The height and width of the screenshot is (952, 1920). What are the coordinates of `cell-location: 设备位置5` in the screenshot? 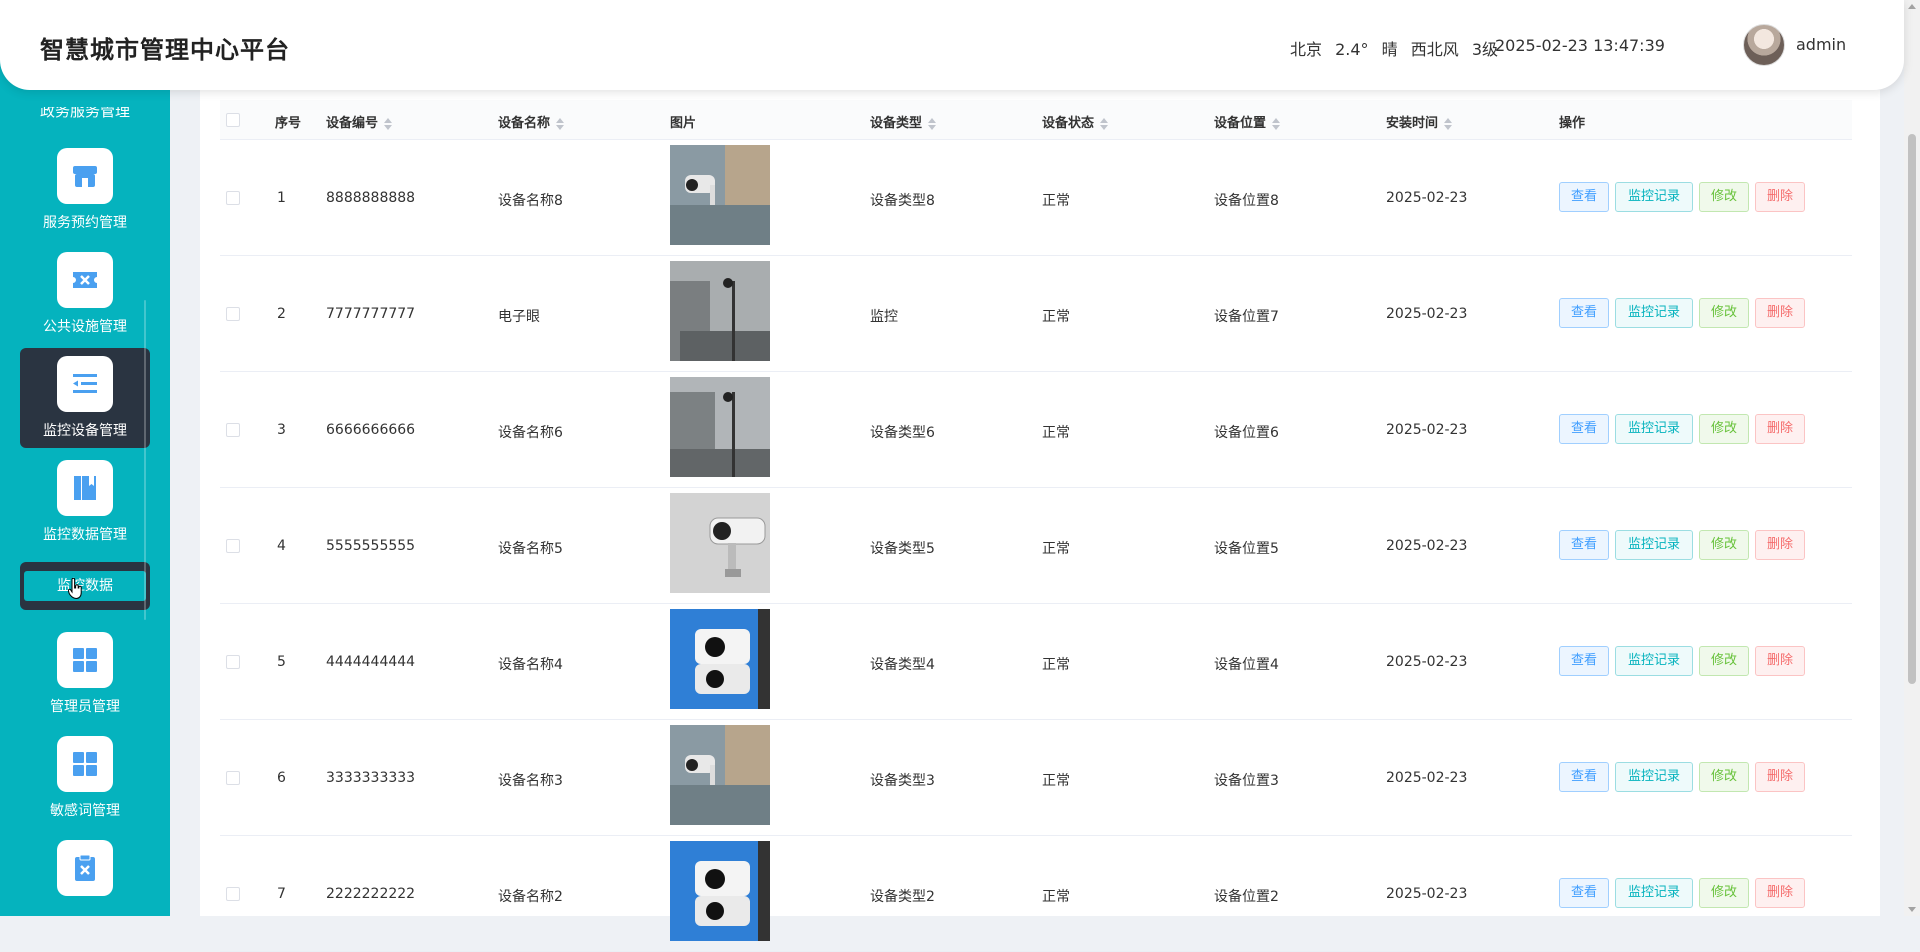 It's located at (1246, 549).